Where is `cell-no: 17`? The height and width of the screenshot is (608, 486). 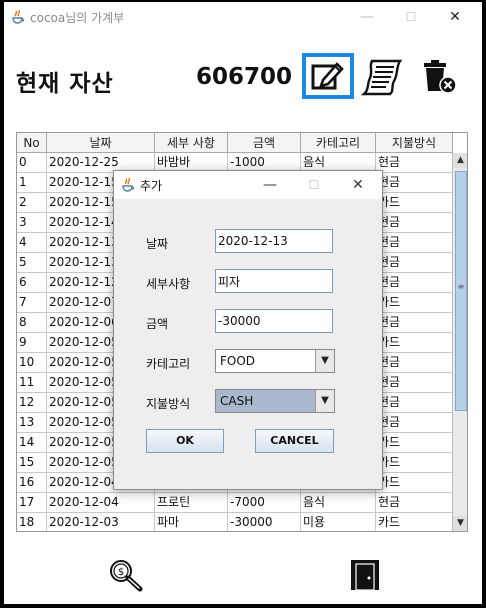 cell-no: 17 is located at coordinates (32, 503).